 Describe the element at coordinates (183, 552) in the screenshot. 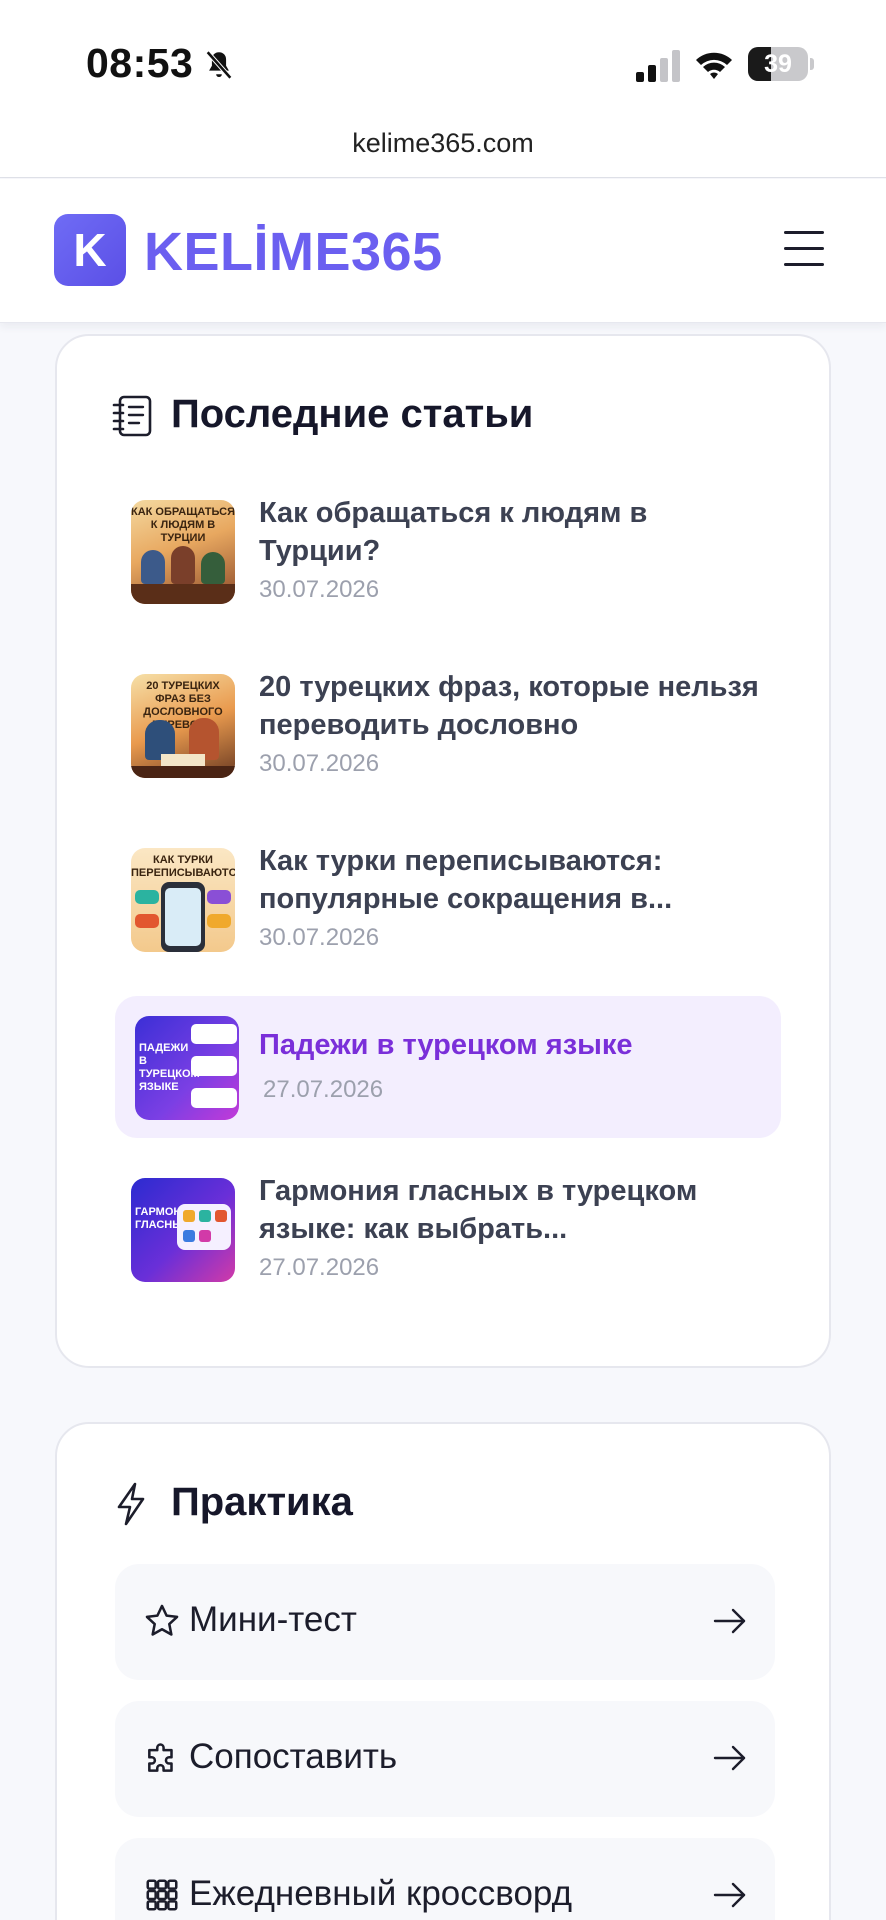

I see `article-thumbnail: КАК ОБРАЩАТЬСЯ К ЛЮДЯМ В ТУРЦИИ` at that location.